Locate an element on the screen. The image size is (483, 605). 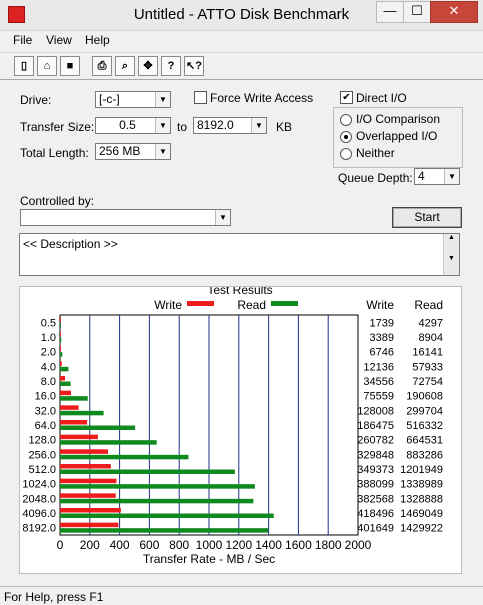
x-tick-label: 400 is located at coordinates (120, 545).